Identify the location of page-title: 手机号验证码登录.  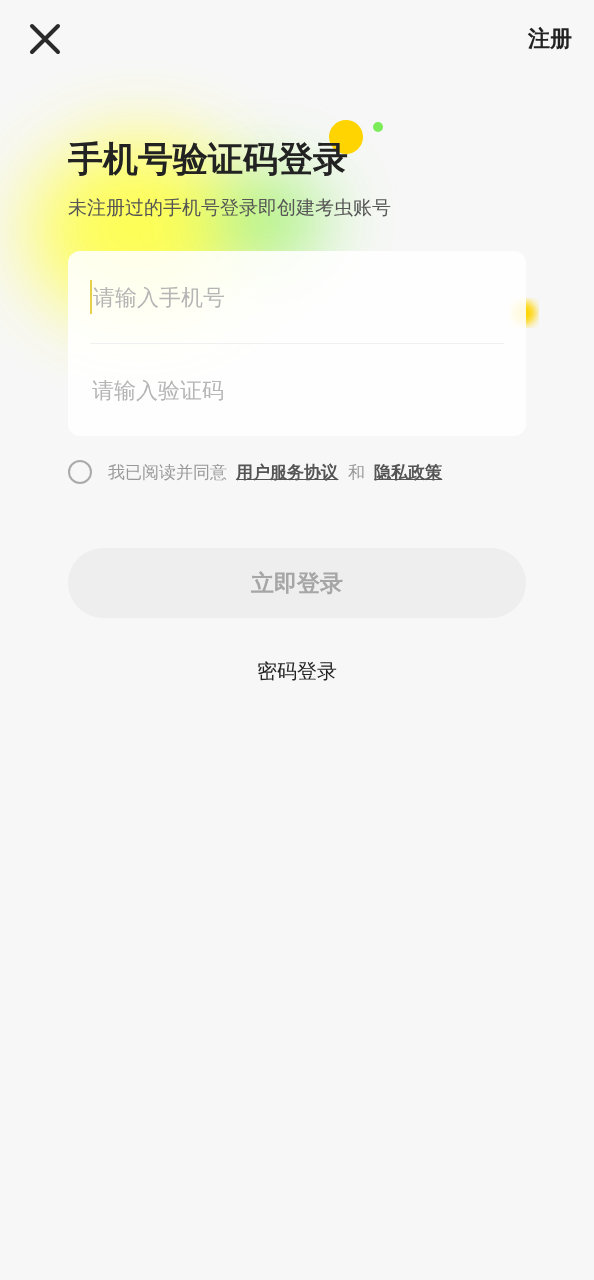
(208, 159).